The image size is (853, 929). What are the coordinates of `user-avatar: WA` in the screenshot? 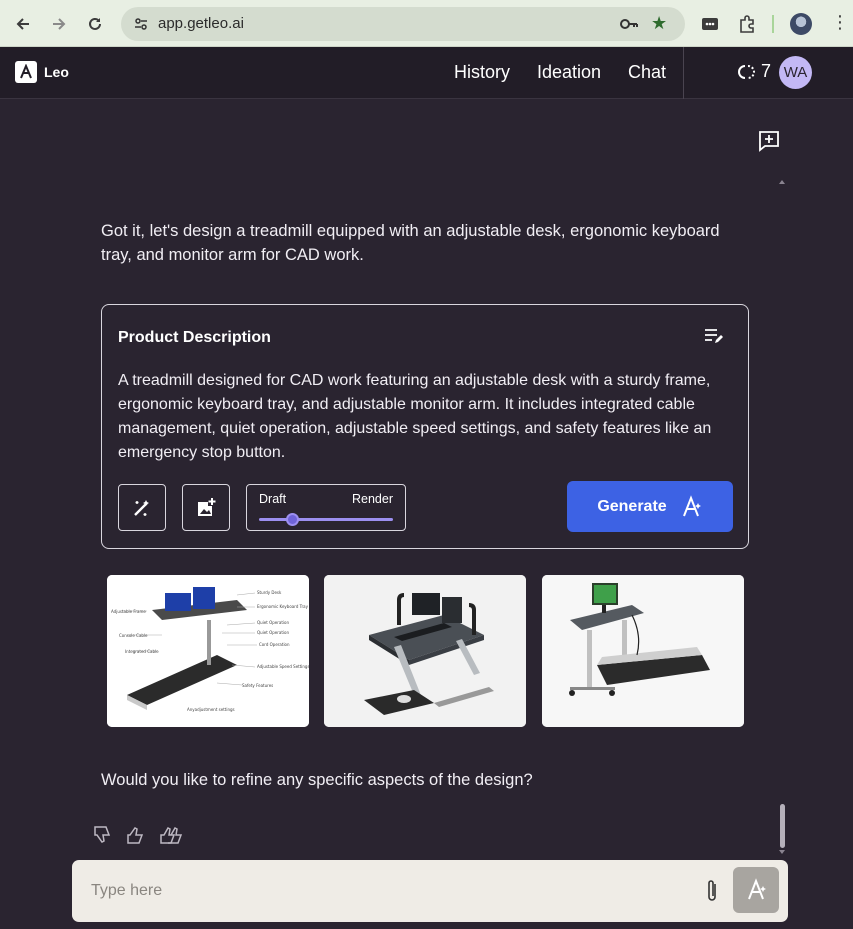 It's located at (795, 72).